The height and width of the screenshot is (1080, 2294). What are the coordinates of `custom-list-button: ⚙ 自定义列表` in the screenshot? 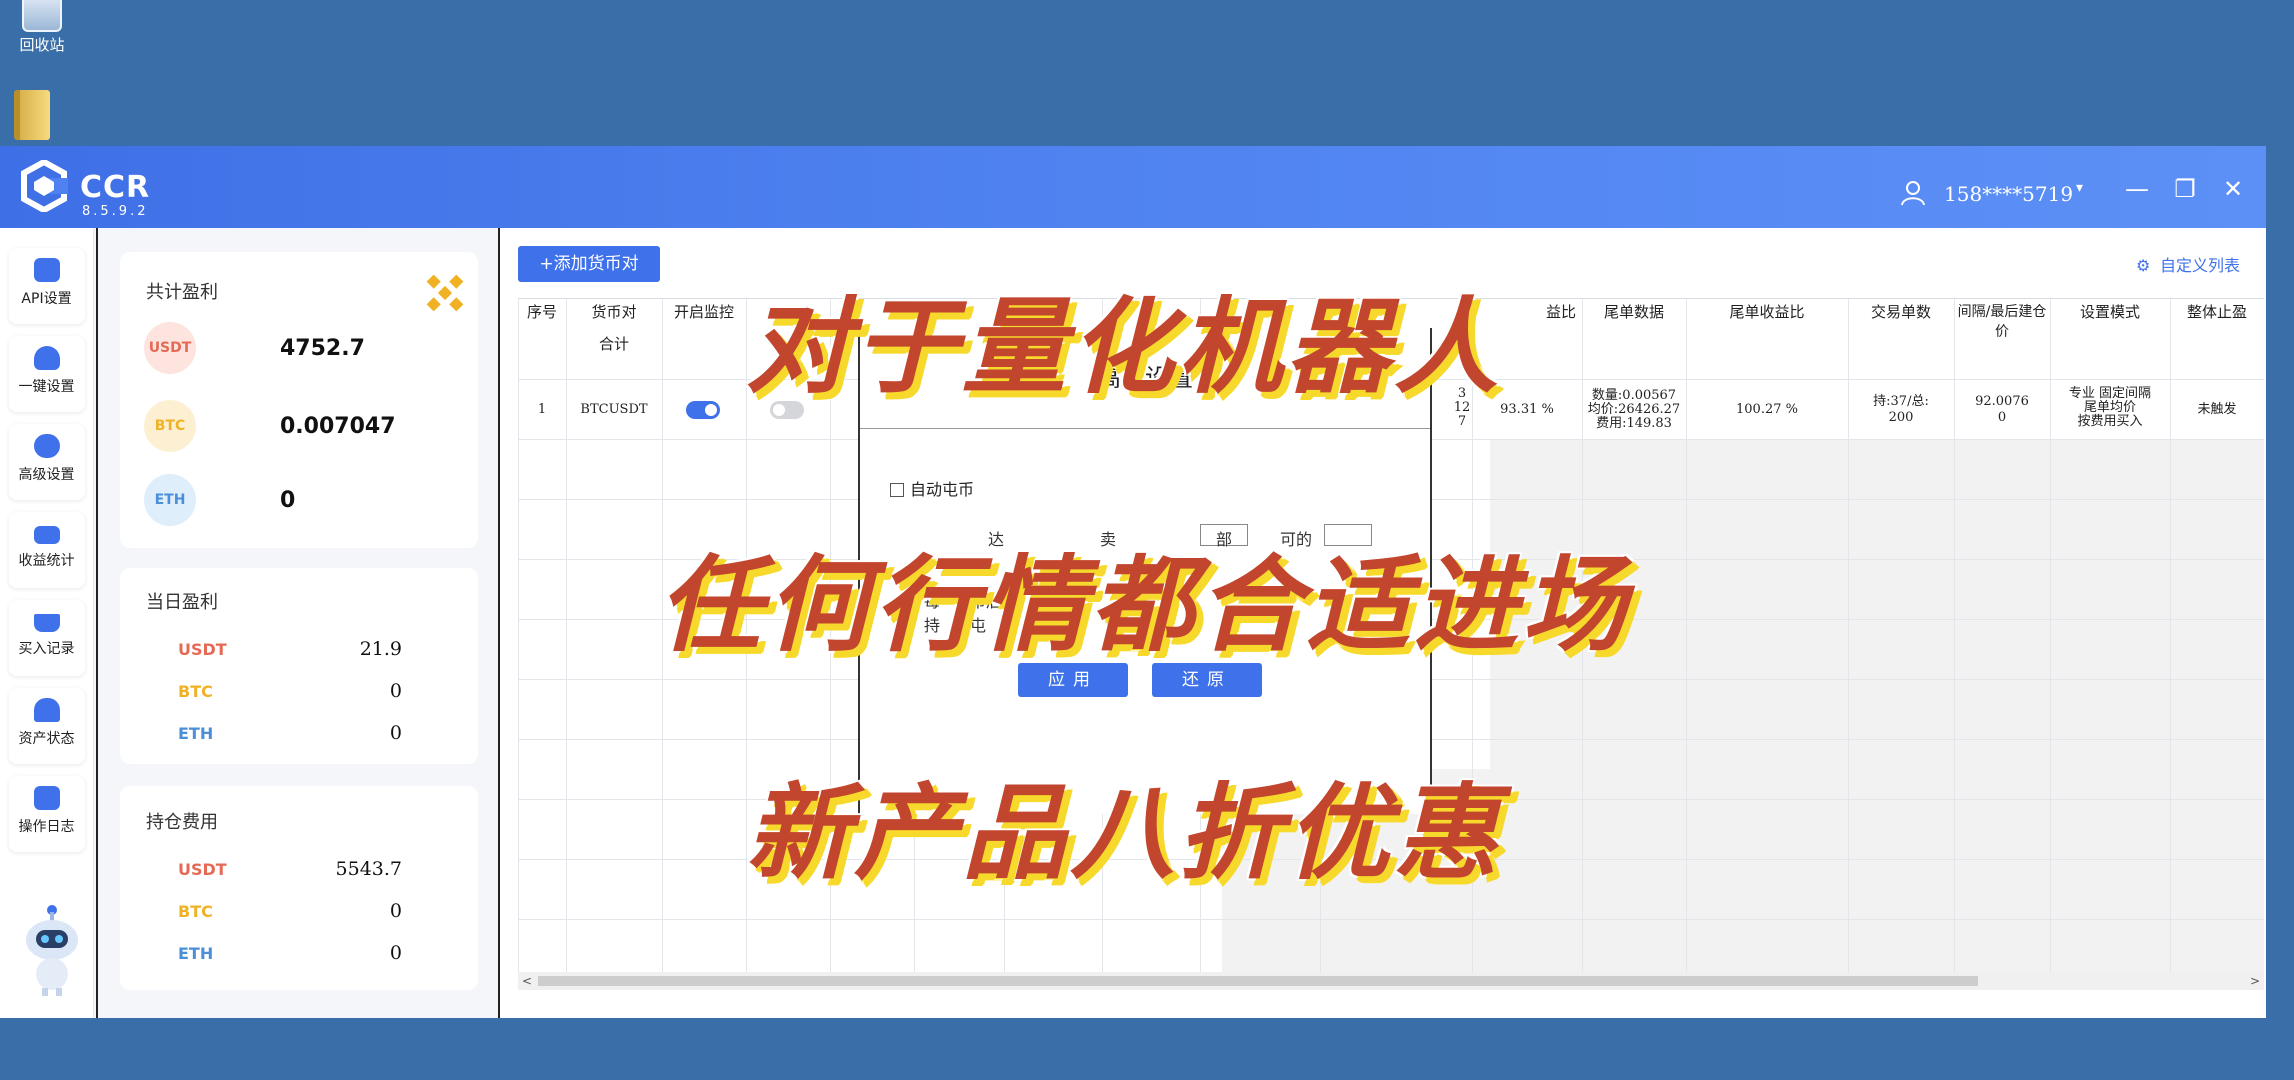 It's located at (2188, 264).